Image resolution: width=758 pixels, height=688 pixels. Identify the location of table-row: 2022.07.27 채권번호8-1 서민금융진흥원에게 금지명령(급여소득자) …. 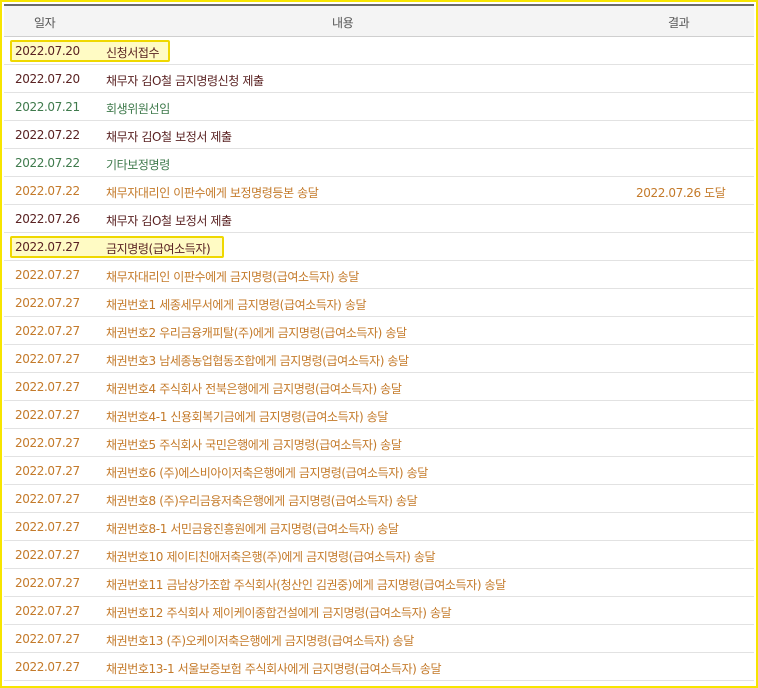
(379, 527).